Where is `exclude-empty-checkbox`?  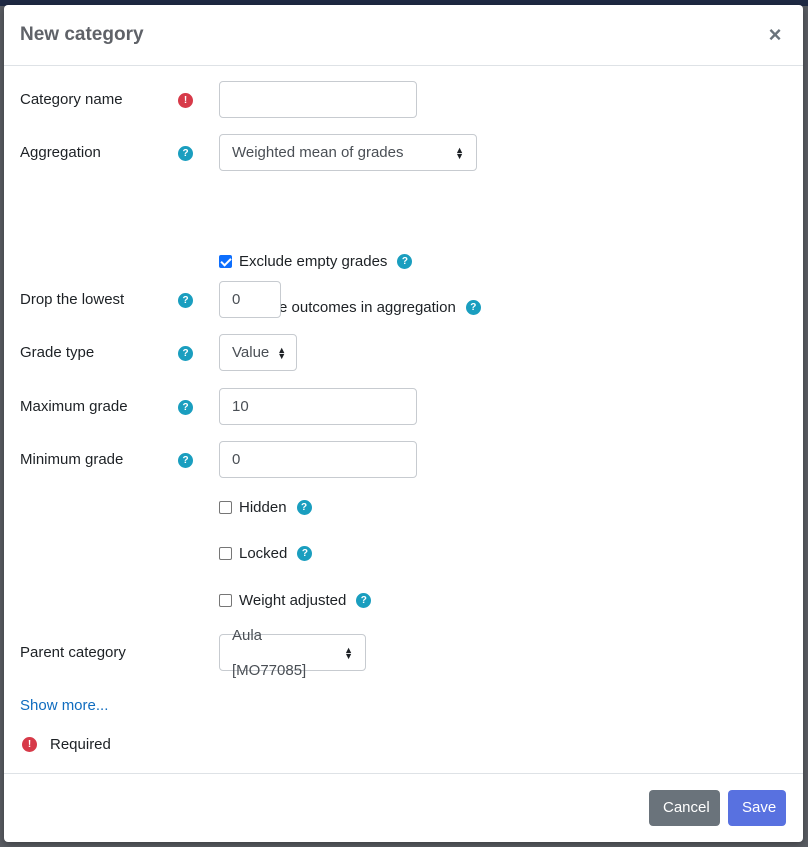 exclude-empty-checkbox is located at coordinates (225, 261).